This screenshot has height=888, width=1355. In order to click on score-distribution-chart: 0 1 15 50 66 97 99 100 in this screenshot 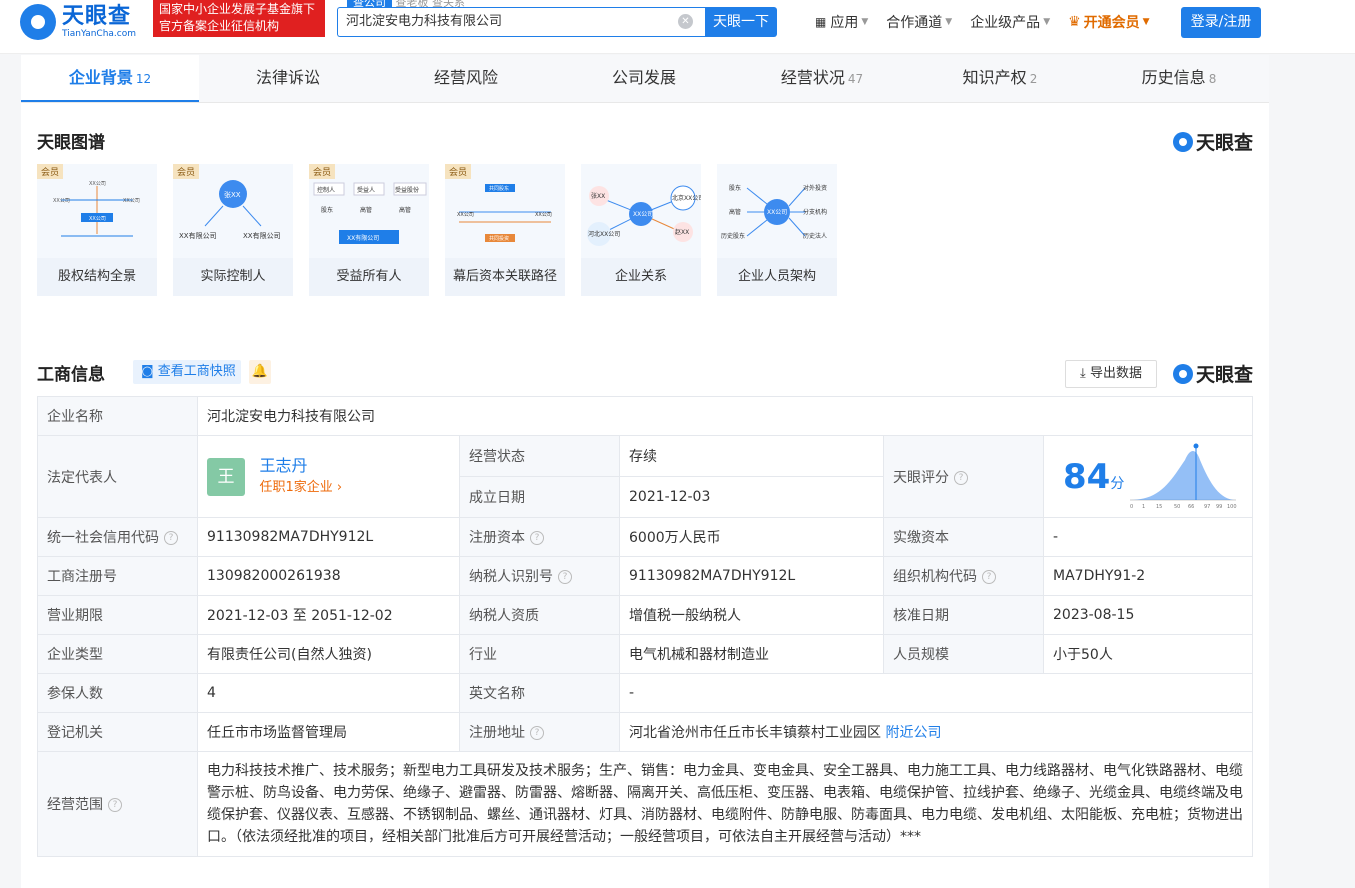, I will do `click(1183, 476)`.